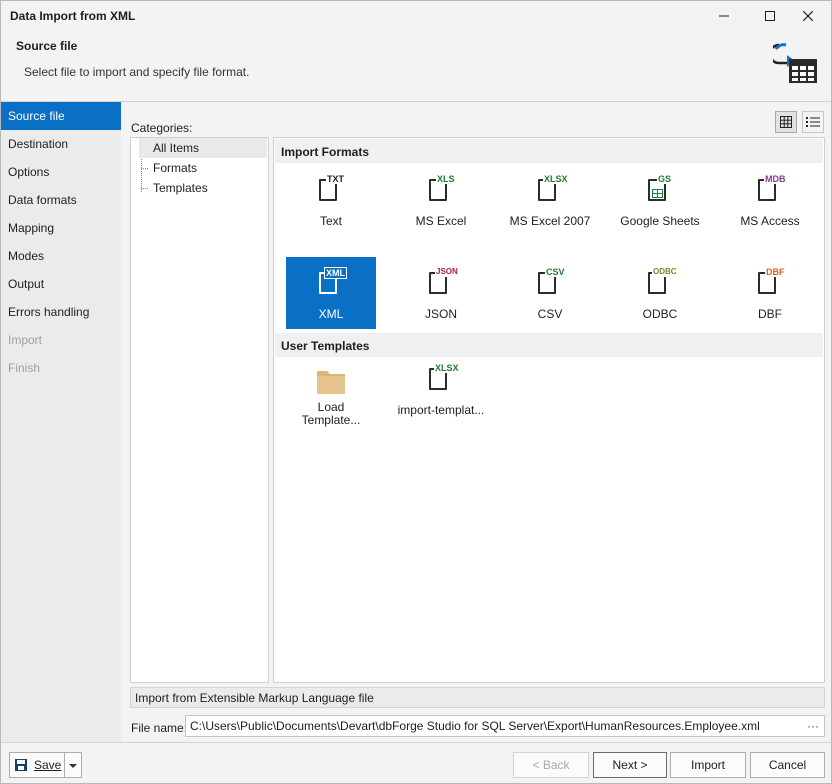 The height and width of the screenshot is (784, 832). What do you see at coordinates (787, 765) in the screenshot?
I see `cancel-button: Cancel` at bounding box center [787, 765].